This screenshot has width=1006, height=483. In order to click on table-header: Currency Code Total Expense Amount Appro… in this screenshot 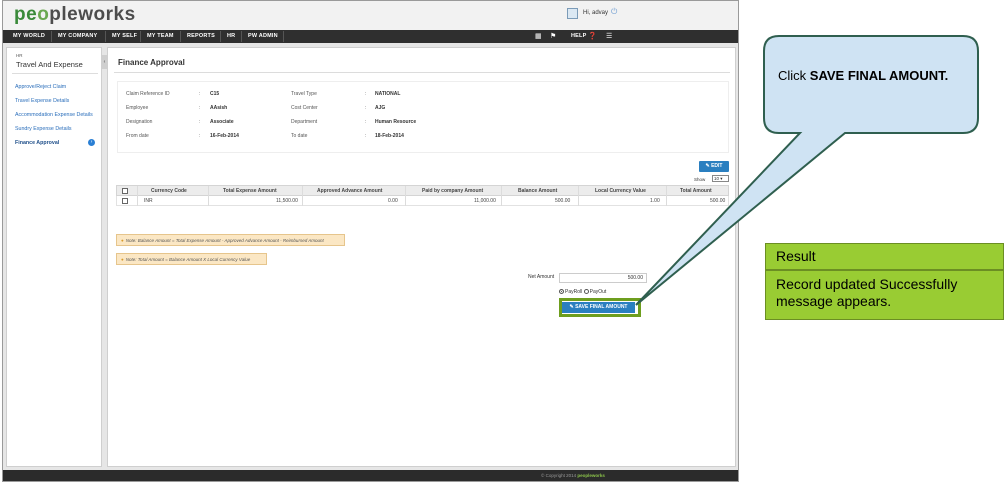, I will do `click(422, 190)`.